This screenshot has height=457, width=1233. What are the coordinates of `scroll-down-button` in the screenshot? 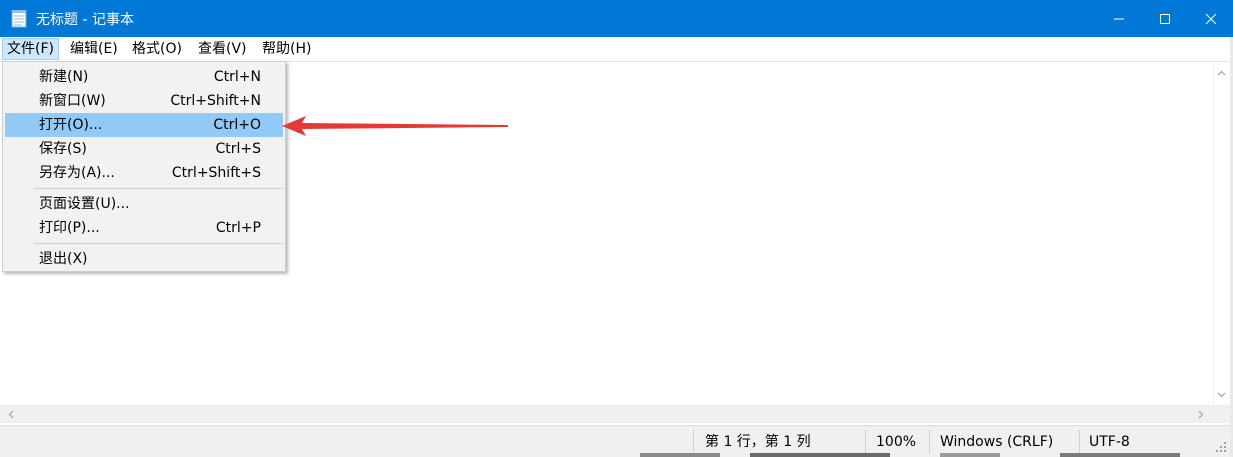 It's located at (1221, 394).